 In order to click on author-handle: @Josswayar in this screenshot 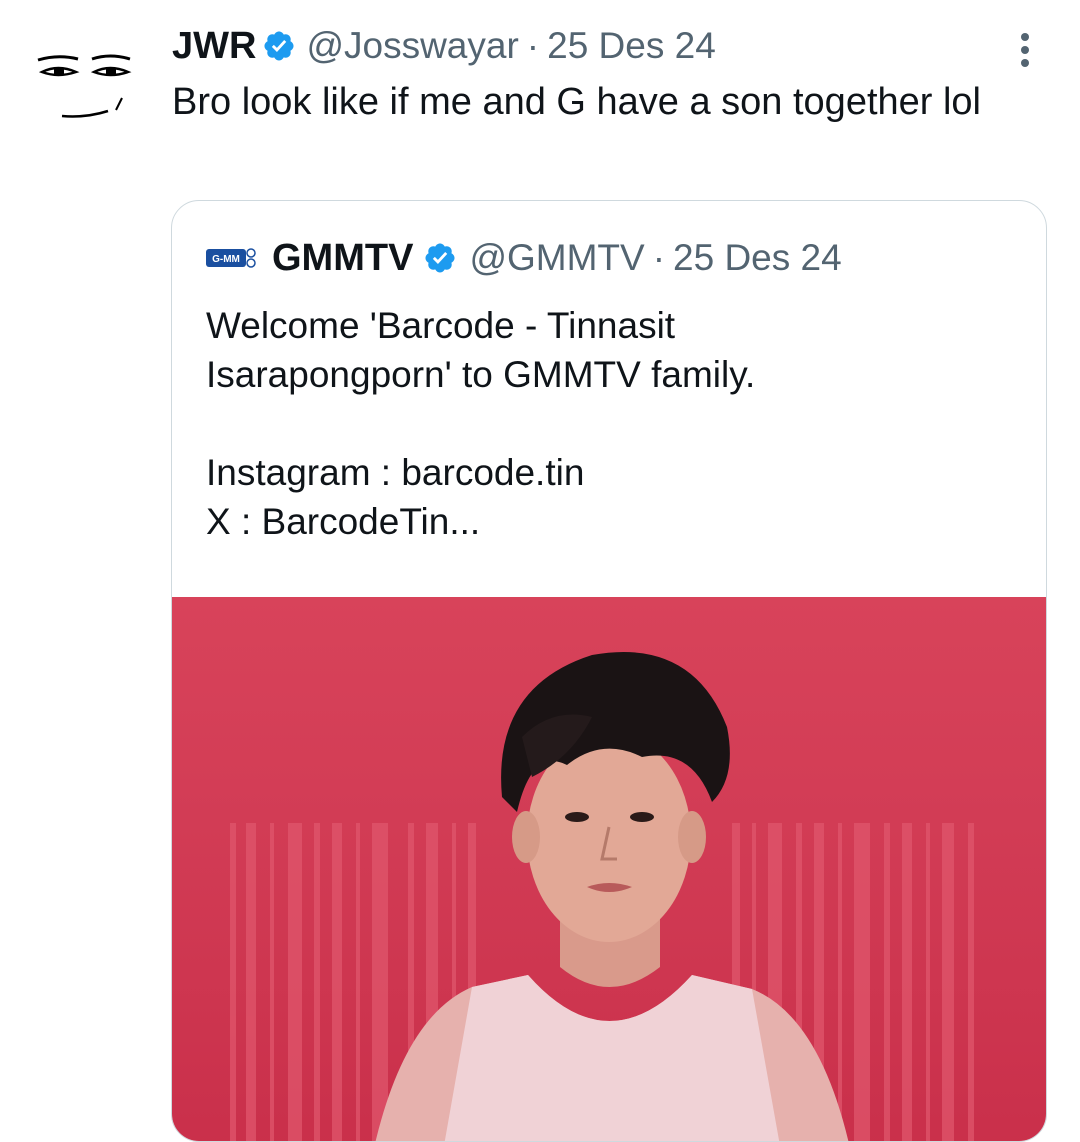, I will do `click(412, 46)`.